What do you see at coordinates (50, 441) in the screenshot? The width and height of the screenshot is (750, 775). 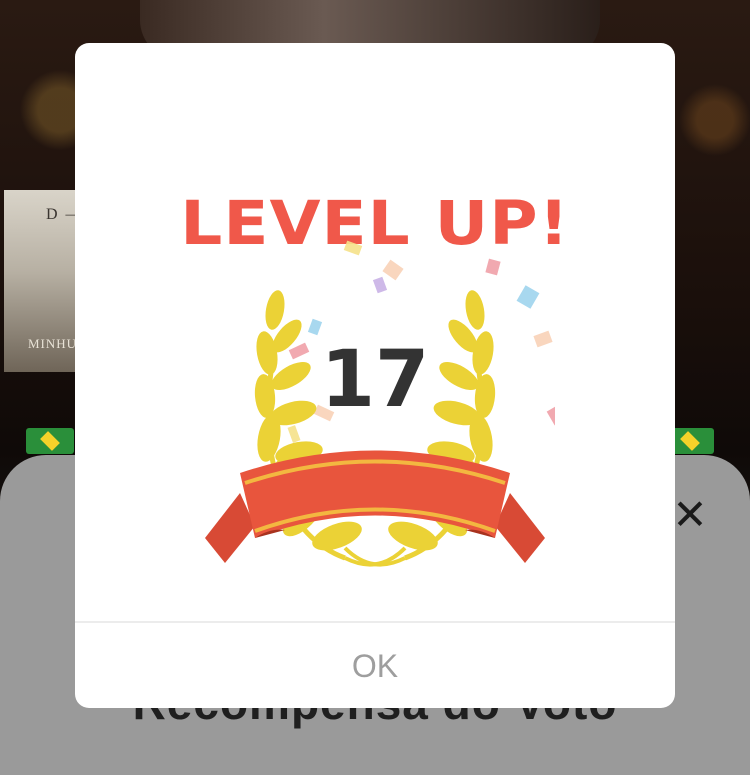 I see `brazil-flag-icon` at bounding box center [50, 441].